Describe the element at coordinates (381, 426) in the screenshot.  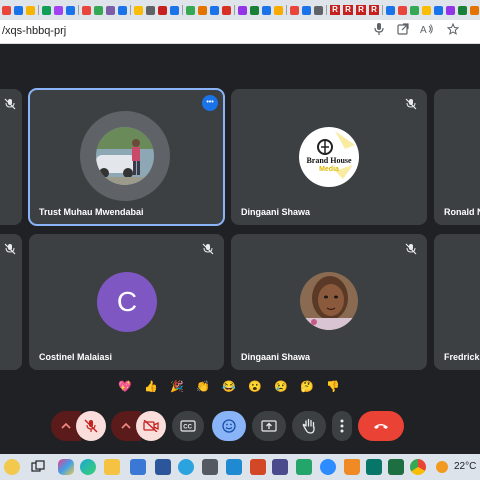
I see `leave-call-button` at that location.